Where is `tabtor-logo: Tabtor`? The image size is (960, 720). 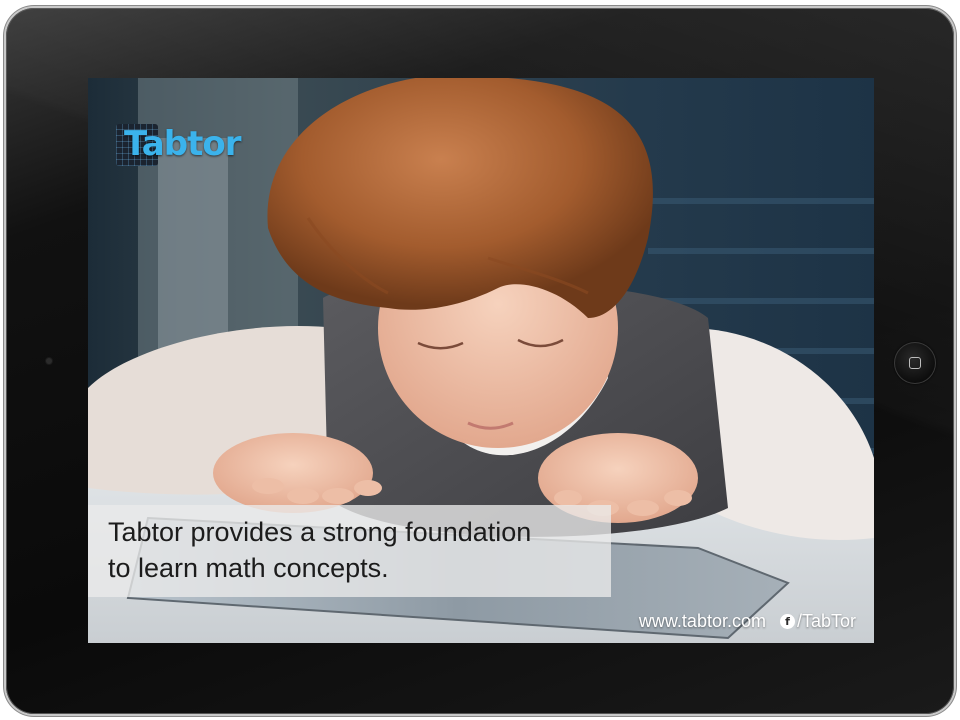
tabtor-logo: Tabtor is located at coordinates (178, 144).